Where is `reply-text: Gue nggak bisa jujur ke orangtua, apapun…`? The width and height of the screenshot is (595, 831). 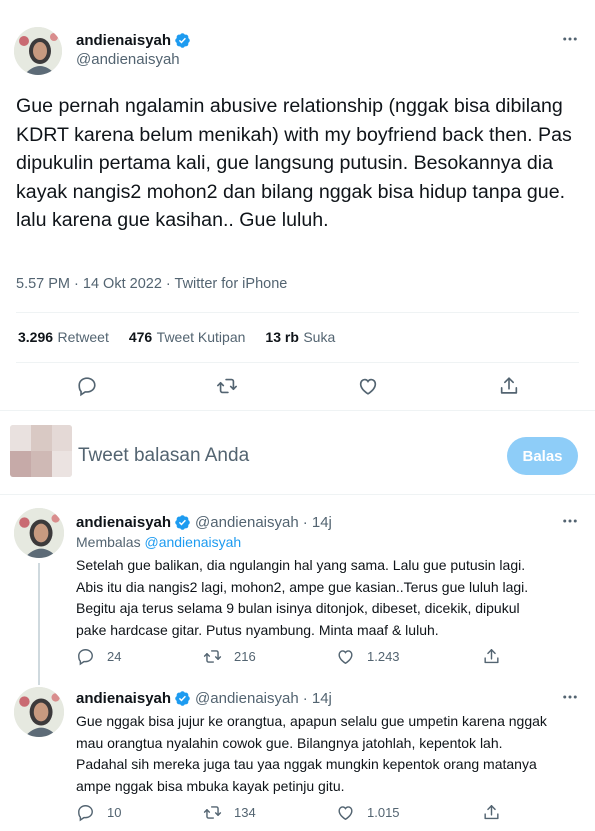 reply-text: Gue nggak bisa jujur ke orangtua, apapun… is located at coordinates (311, 753).